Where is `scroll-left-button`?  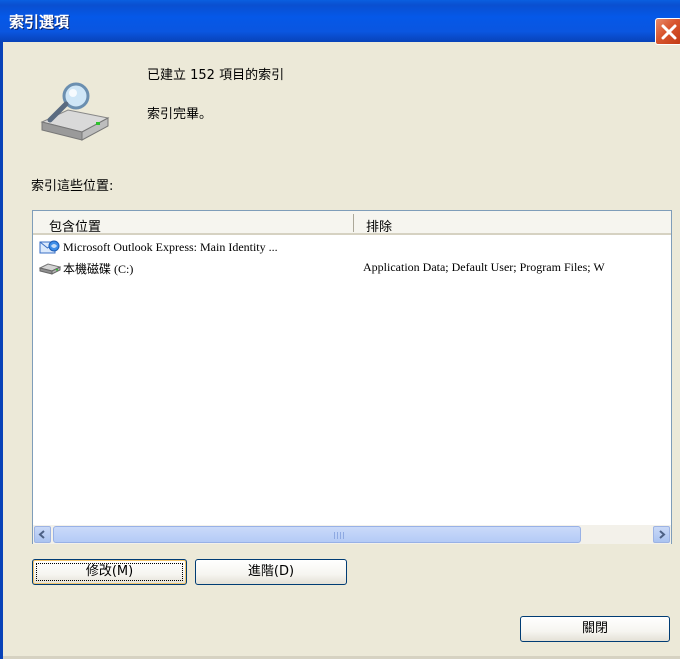
scroll-left-button is located at coordinates (42, 534).